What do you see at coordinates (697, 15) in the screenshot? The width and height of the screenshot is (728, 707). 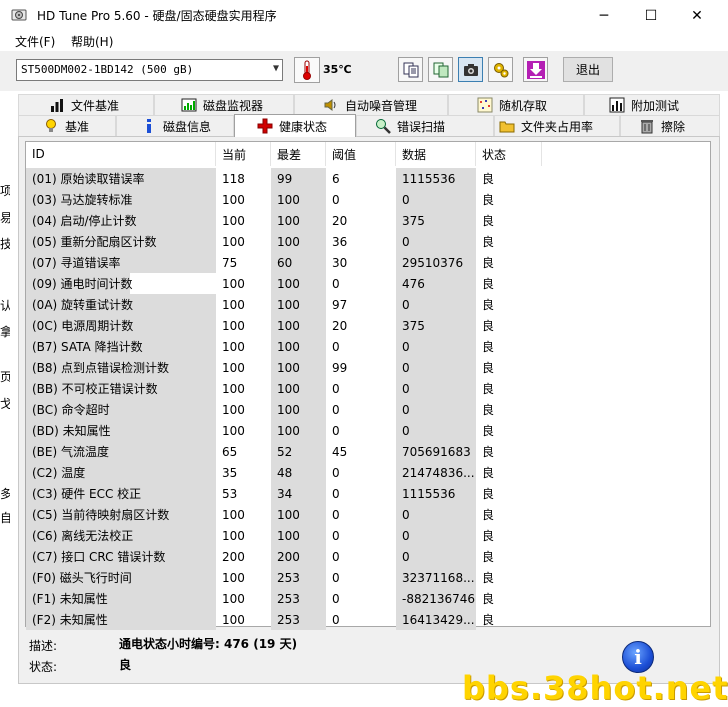 I see `close-button: ✕` at bounding box center [697, 15].